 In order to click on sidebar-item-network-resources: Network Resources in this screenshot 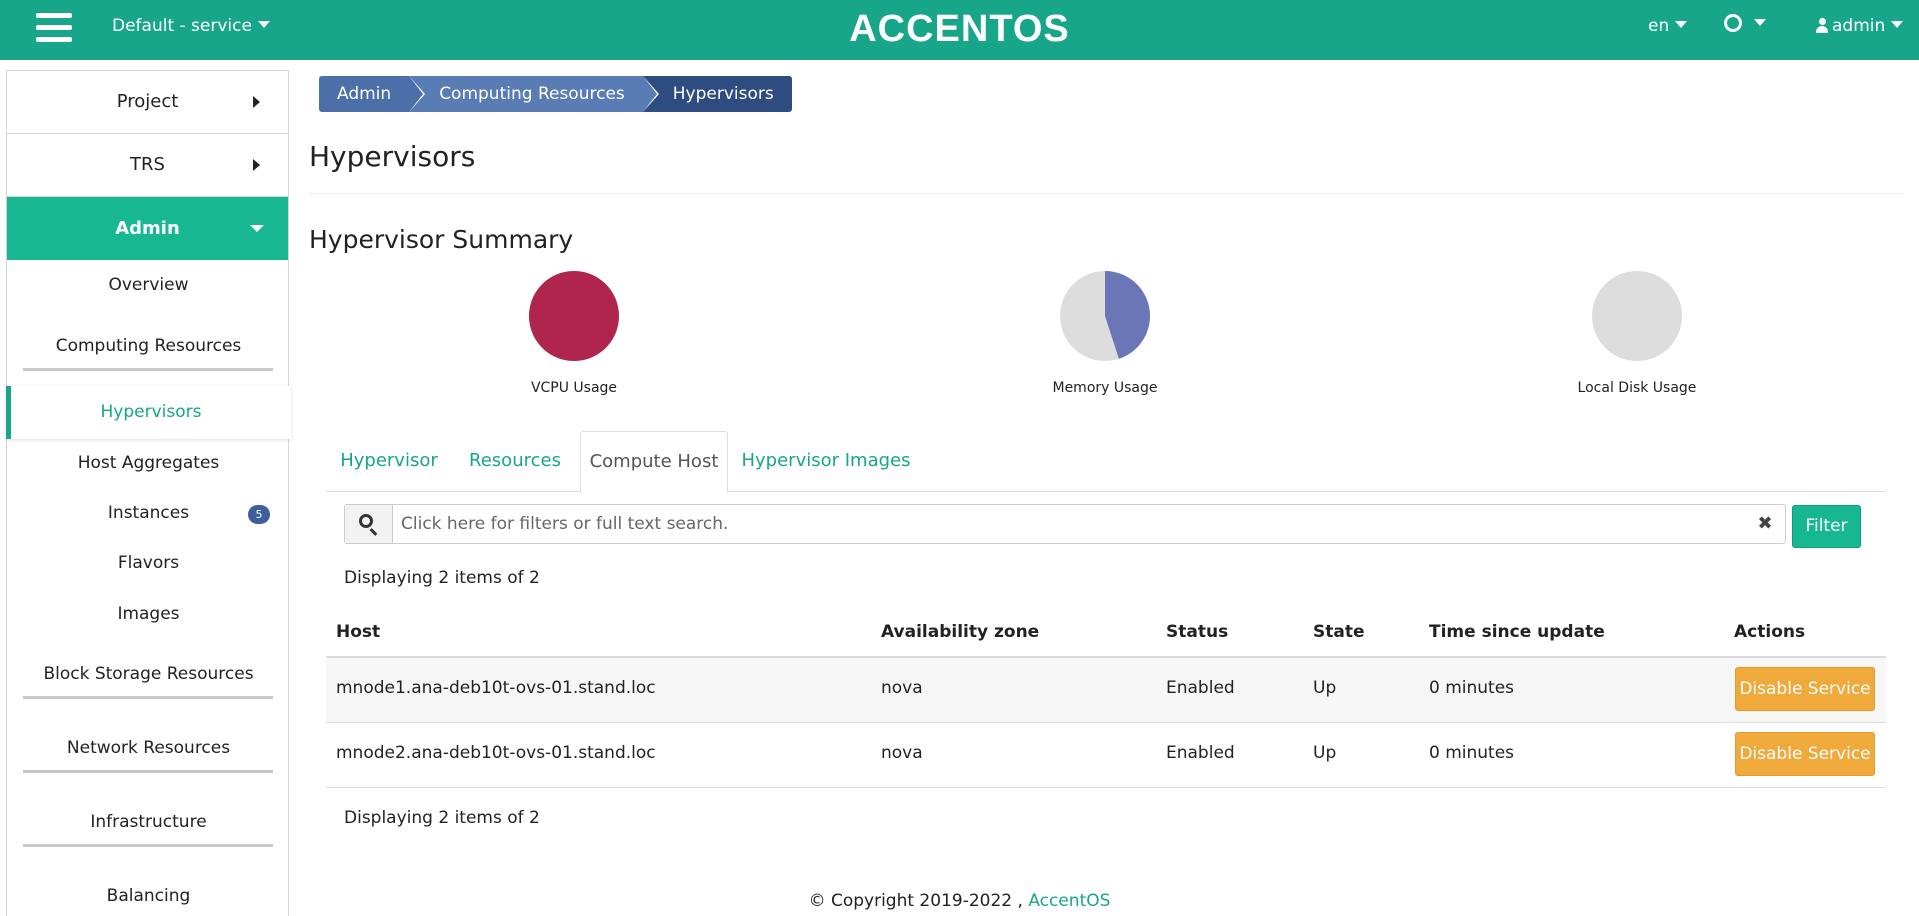, I will do `click(148, 748)`.